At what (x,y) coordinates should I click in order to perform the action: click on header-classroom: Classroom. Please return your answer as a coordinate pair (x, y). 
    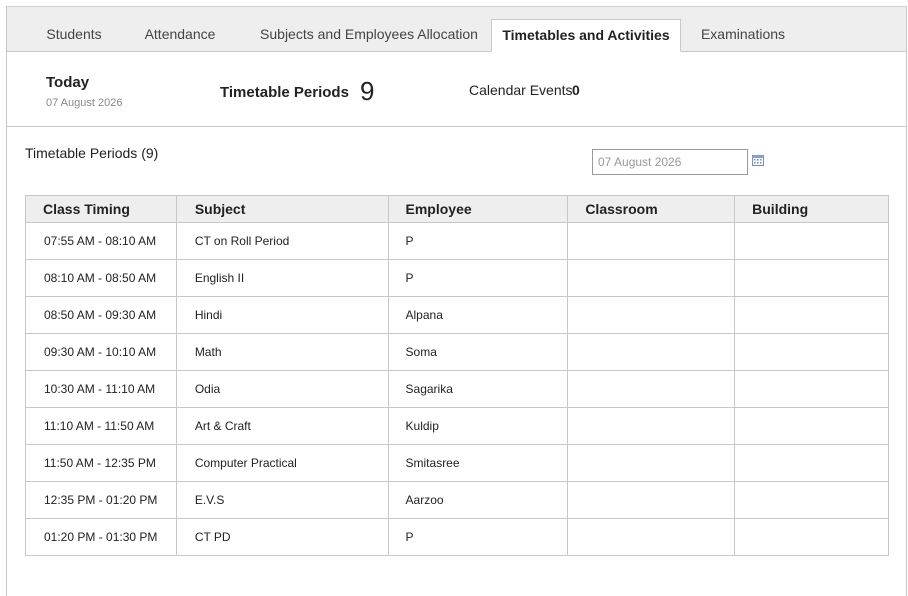
    Looking at the image, I should click on (651, 209).